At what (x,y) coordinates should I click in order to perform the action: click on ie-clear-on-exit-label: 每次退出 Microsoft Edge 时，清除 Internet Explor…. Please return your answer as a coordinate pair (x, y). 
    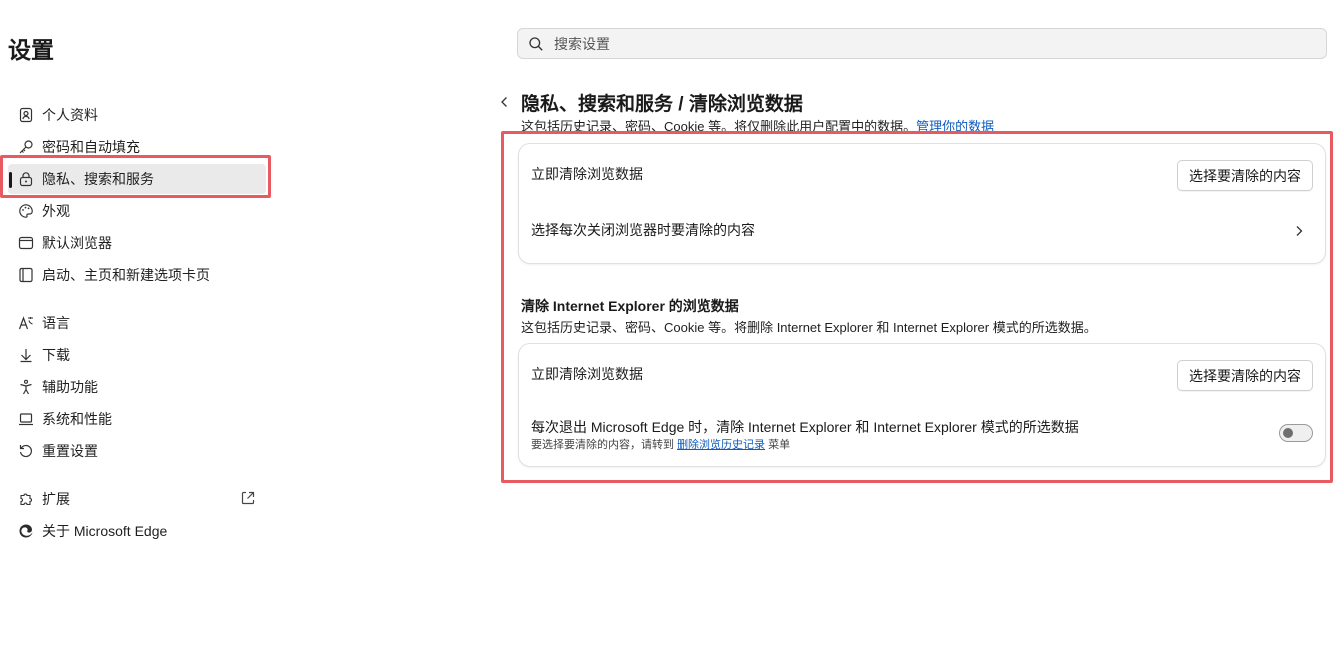
    Looking at the image, I should click on (805, 427).